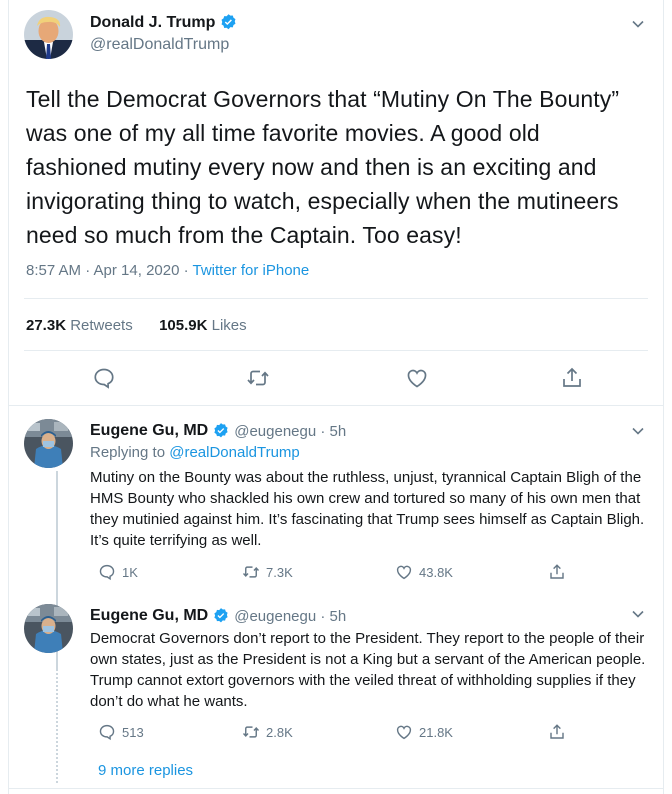 The height and width of the screenshot is (794, 672). I want to click on tweet-actions, so click(336, 381).